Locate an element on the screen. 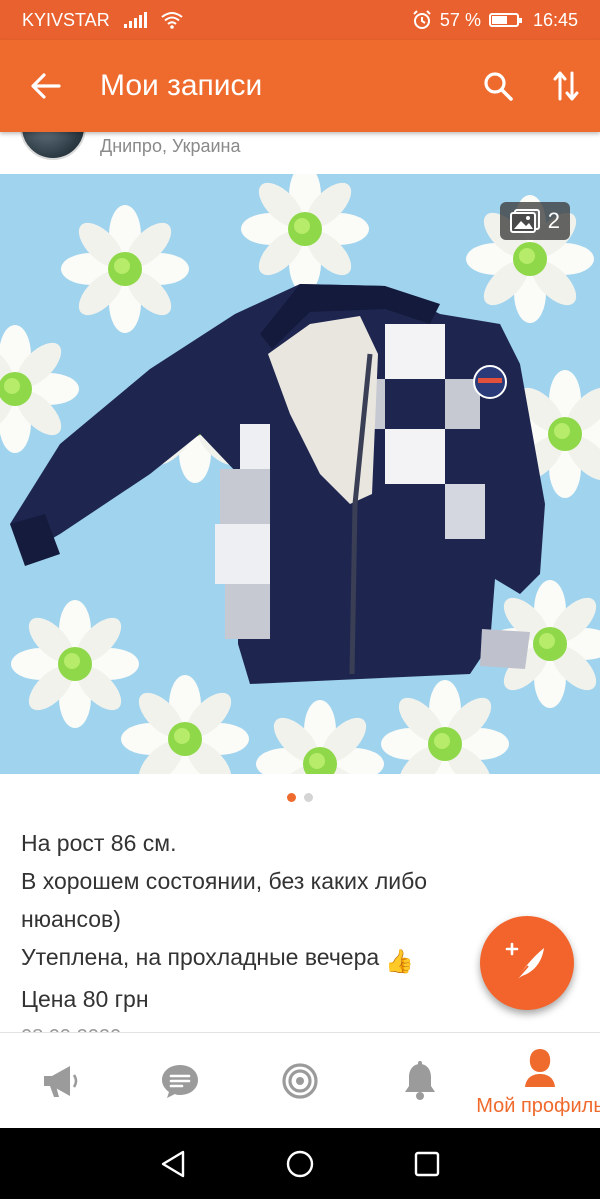 The height and width of the screenshot is (1199, 600). nav-item-discover is located at coordinates (300, 1080).